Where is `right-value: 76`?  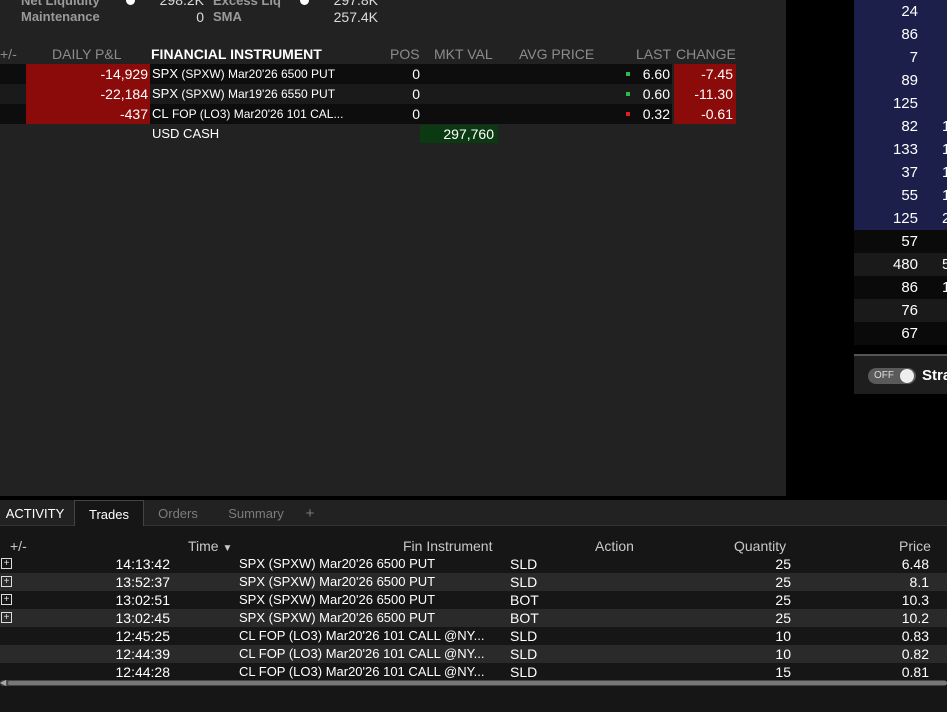
right-value: 76 is located at coordinates (909, 310).